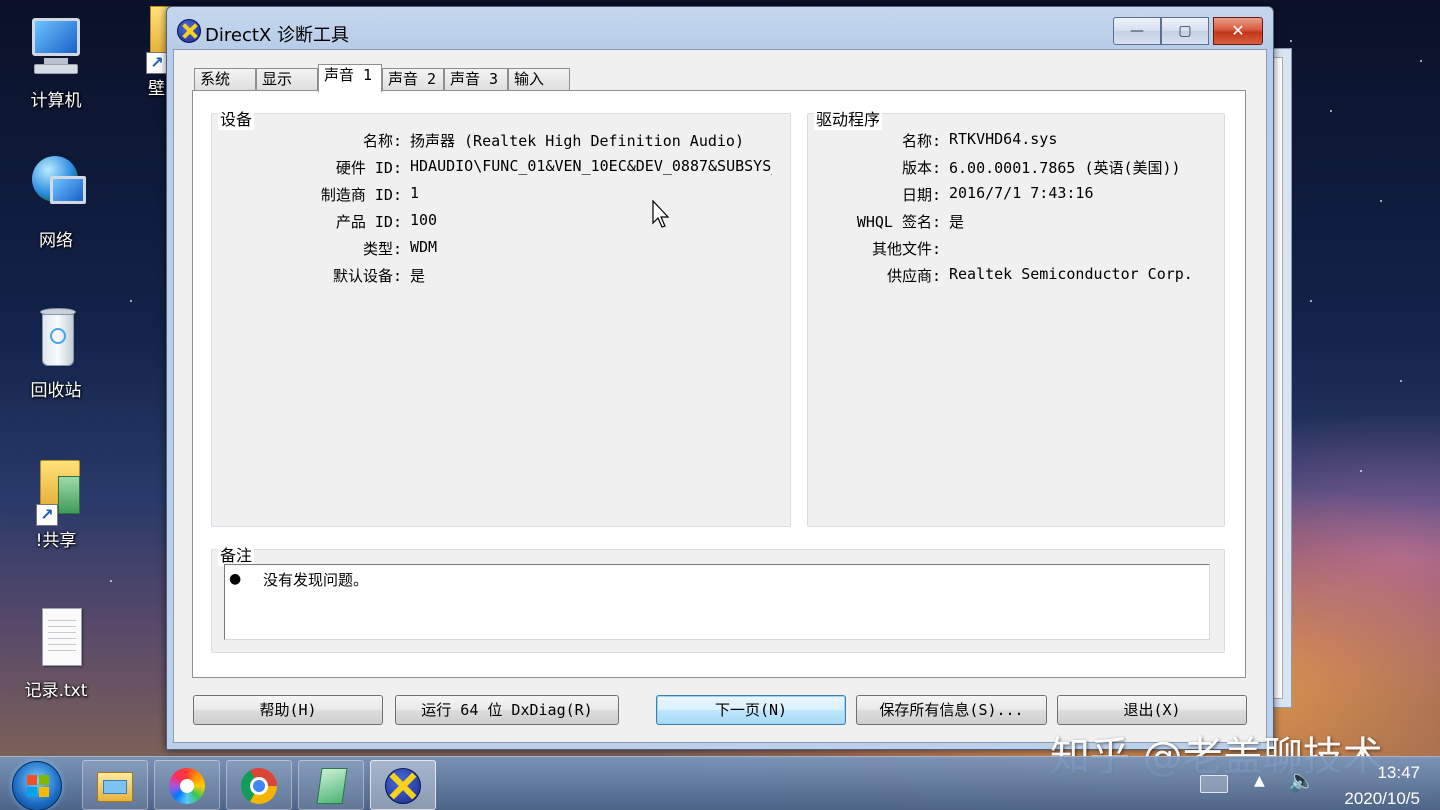 This screenshot has width=1440, height=810. What do you see at coordinates (906, 249) in the screenshot?
I see `driver-other-files-label: 其他文件:` at bounding box center [906, 249].